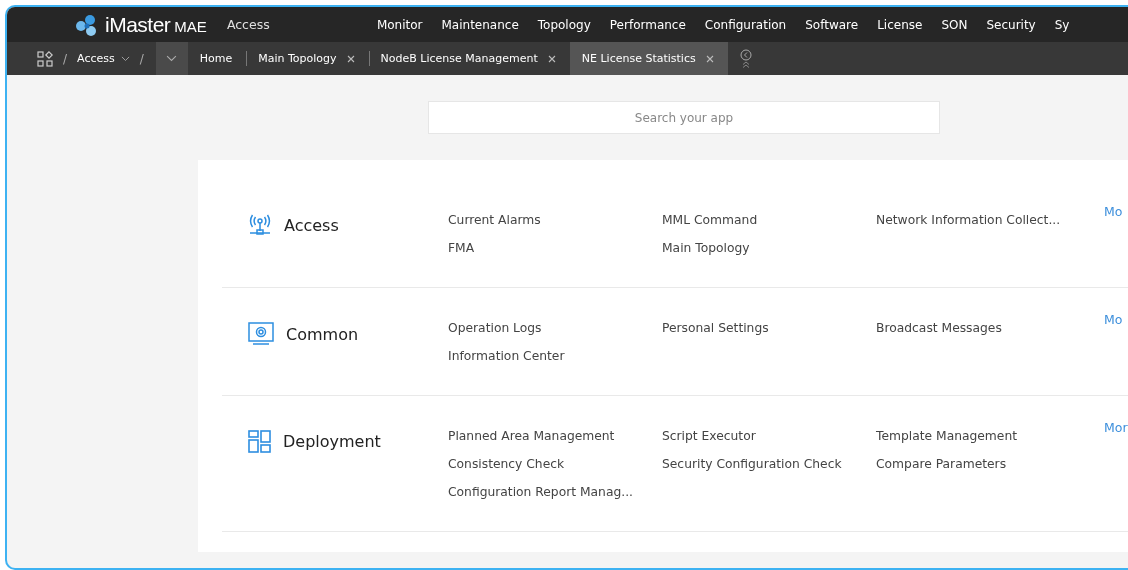 This screenshot has height=570, width=1128. I want to click on tabs-dropdown-button, so click(171, 58).